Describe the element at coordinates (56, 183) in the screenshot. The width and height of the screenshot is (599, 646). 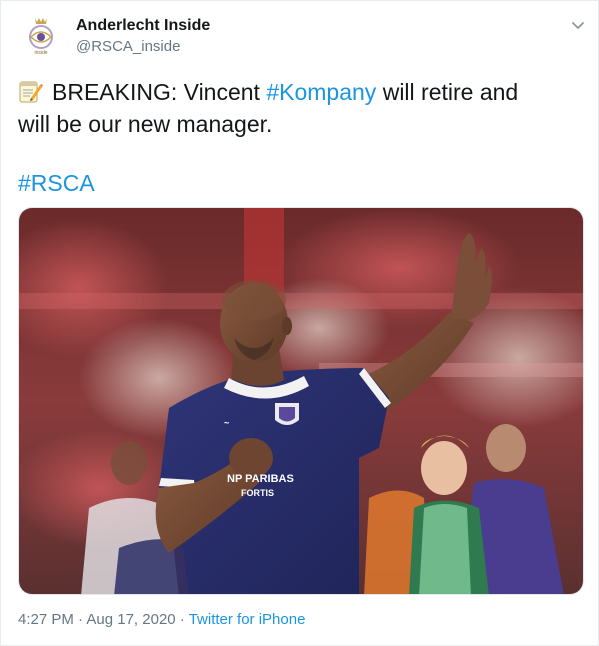
I see `hashtag-rsca: #RSCA` at that location.